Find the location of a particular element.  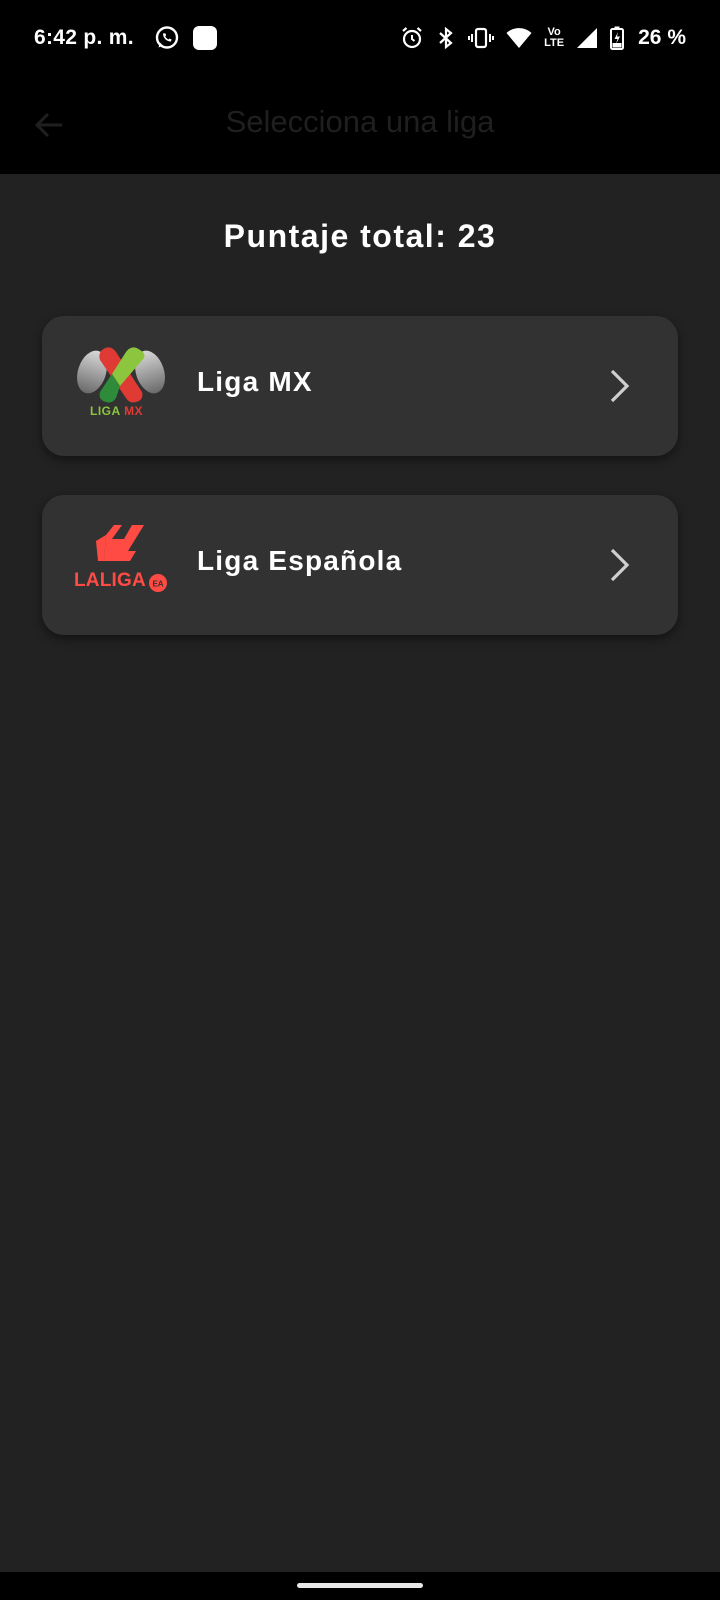

league-card-liga-espanola: EA LALIGA Liga Española is located at coordinates (360, 565).